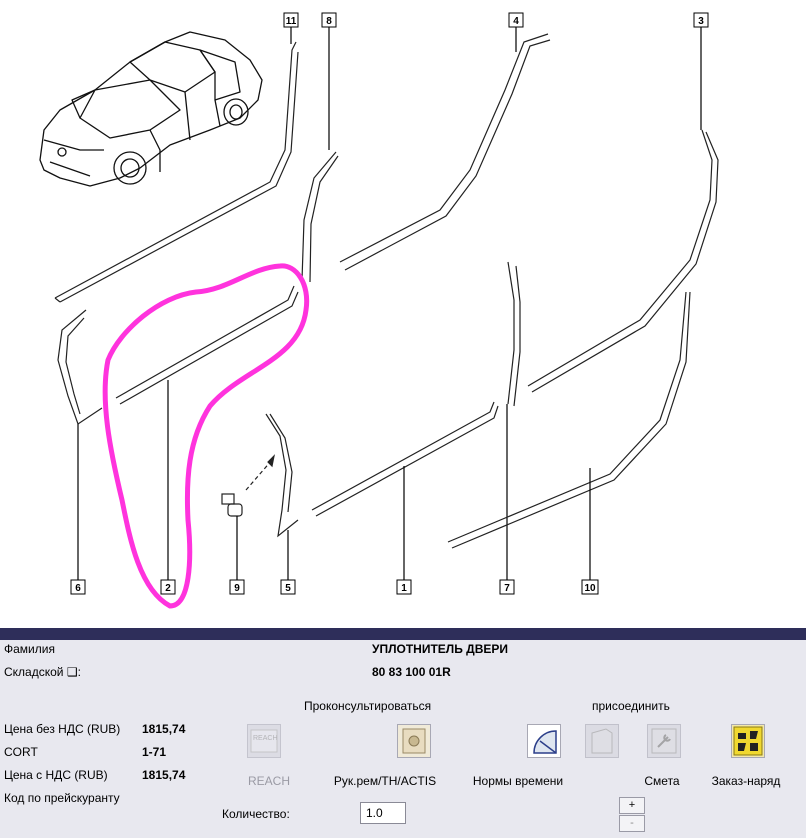 Image resolution: width=806 pixels, height=838 pixels. I want to click on work-order-button, so click(748, 741).